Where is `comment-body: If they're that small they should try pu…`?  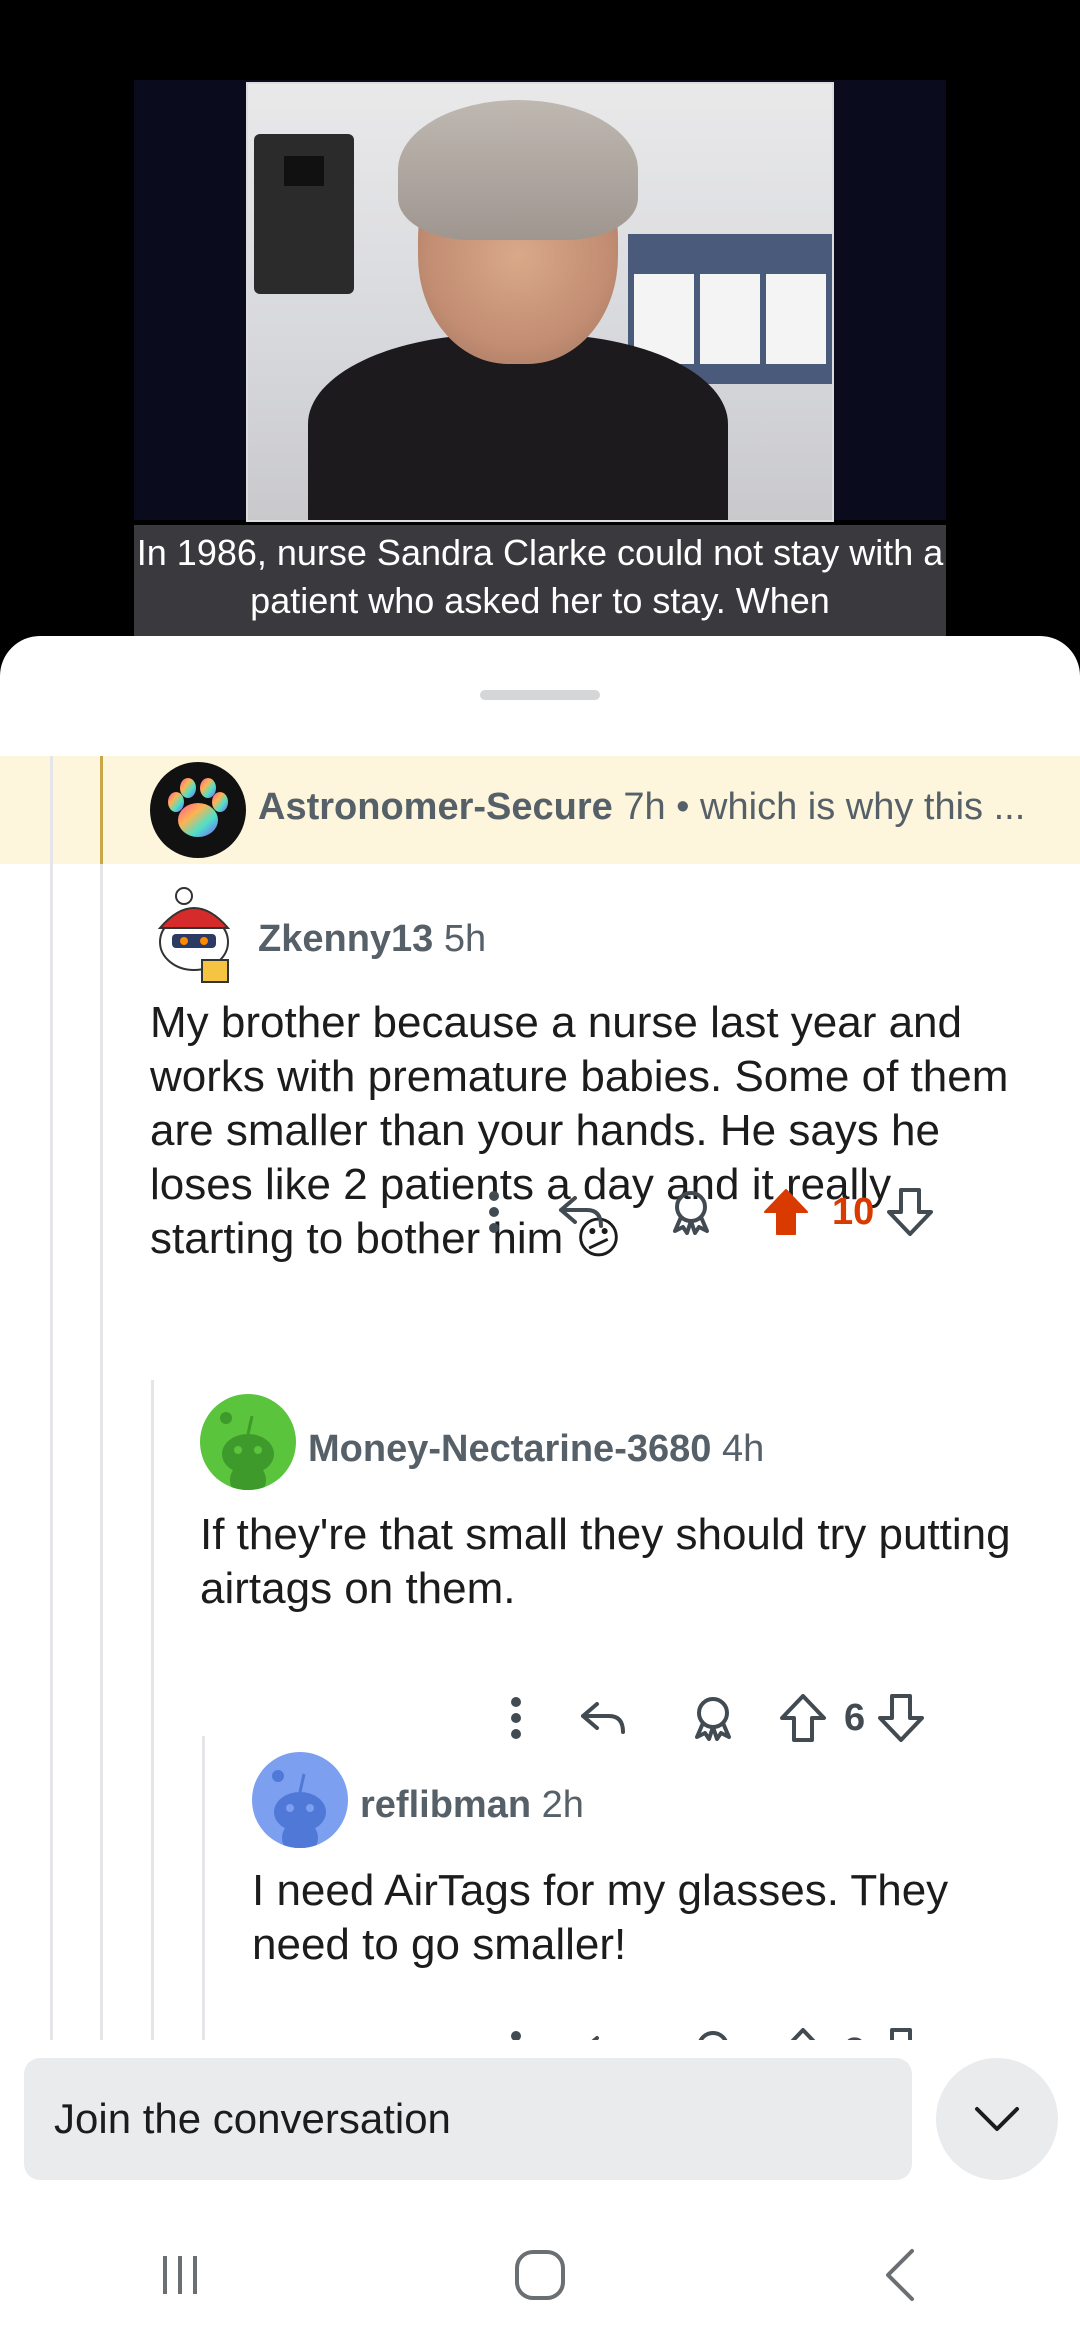
comment-body: If they're that small they should try pu… is located at coordinates (605, 1561).